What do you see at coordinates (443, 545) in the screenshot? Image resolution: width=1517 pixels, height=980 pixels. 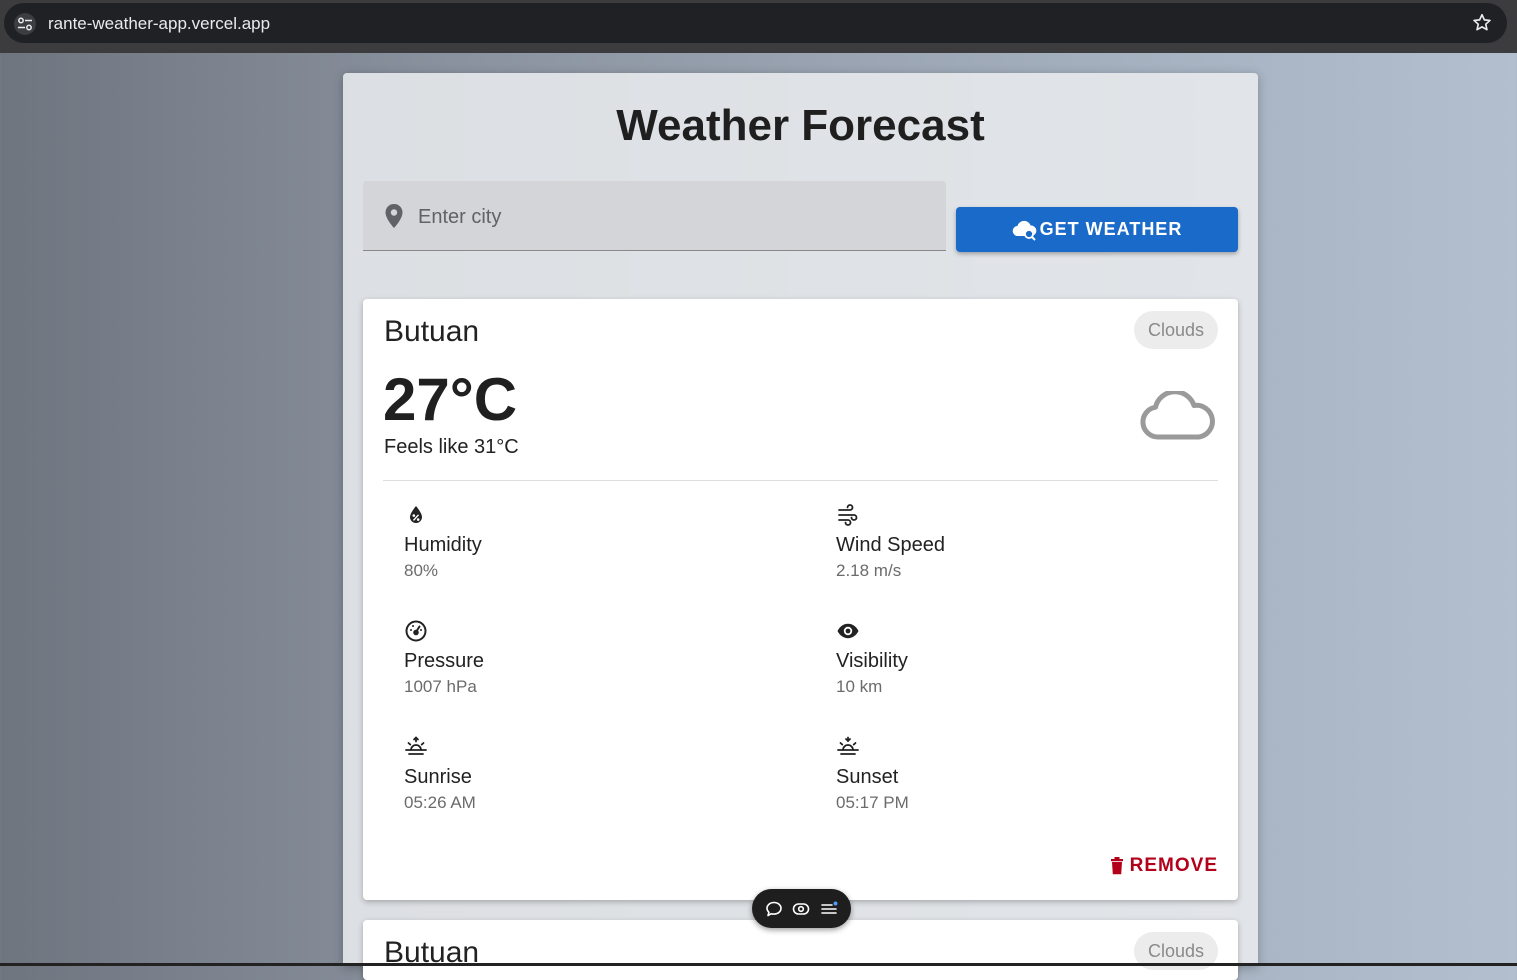 I see `metric-label: Humidity` at bounding box center [443, 545].